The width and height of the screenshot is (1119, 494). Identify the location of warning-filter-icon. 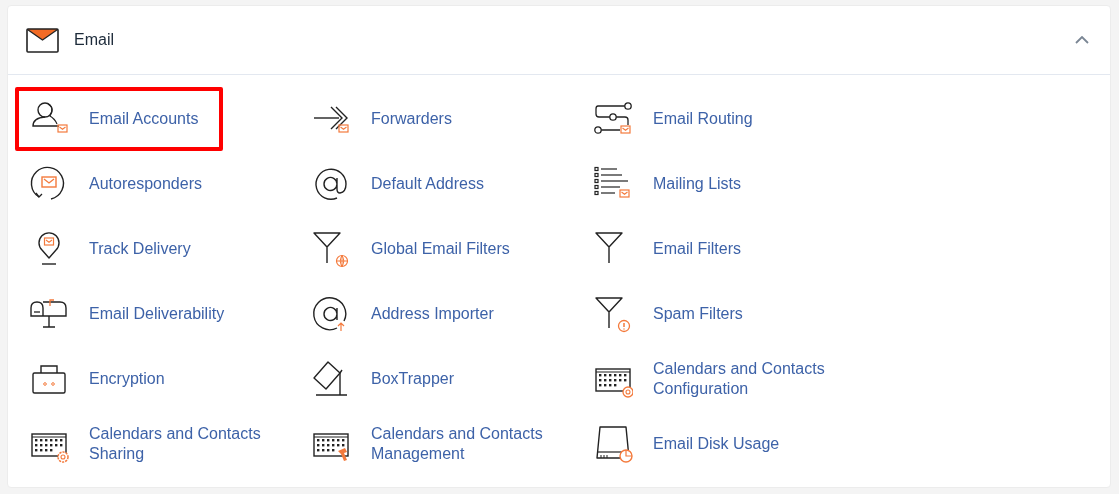
(613, 314).